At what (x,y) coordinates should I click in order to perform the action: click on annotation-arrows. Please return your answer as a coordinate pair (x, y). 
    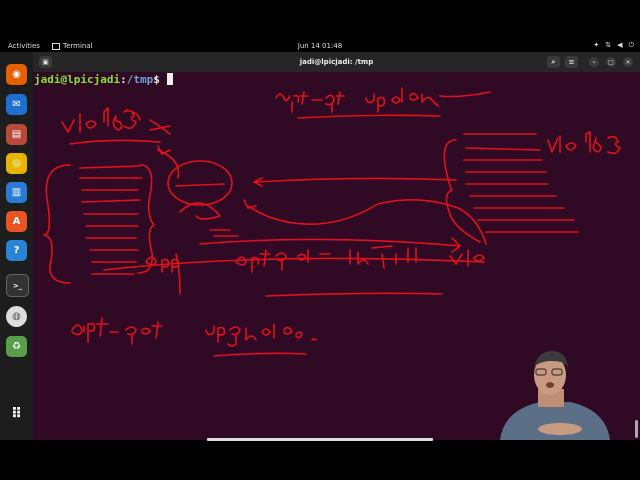
    Looking at the image, I should click on (333, 215).